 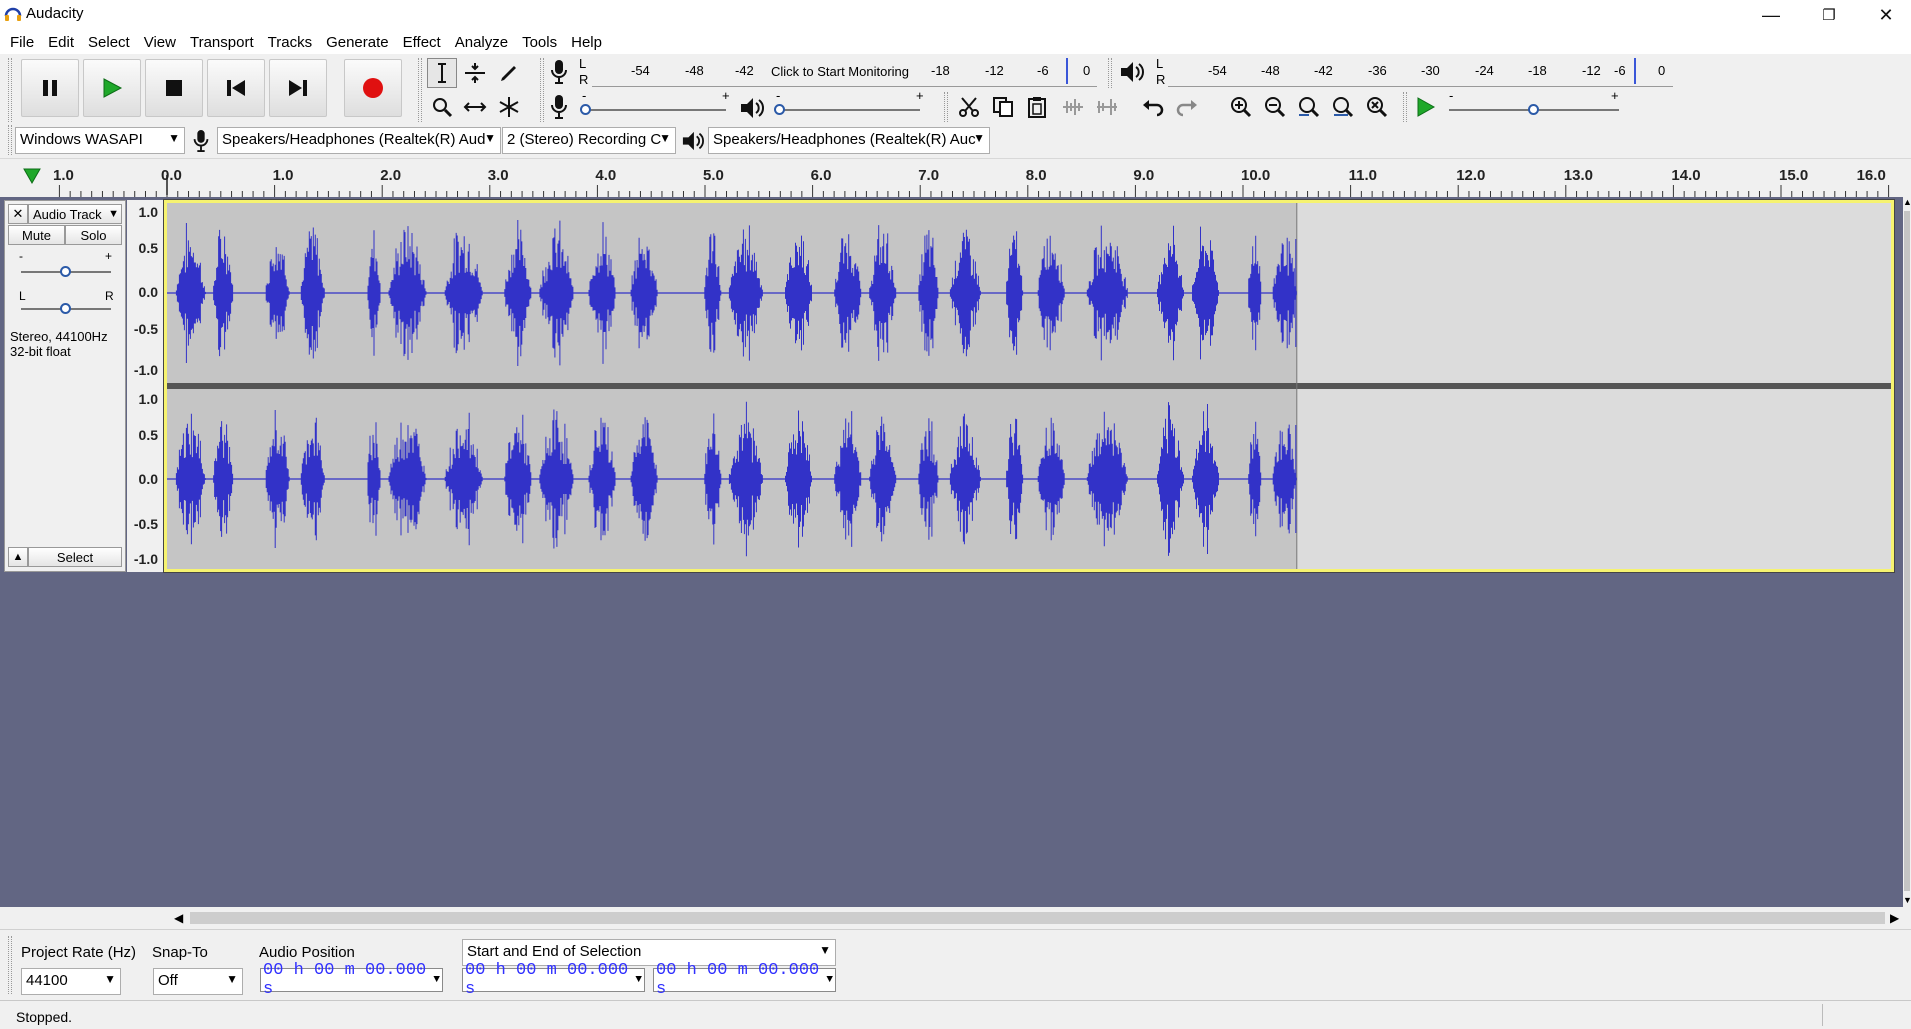 I want to click on menu-help: Help, so click(x=587, y=42).